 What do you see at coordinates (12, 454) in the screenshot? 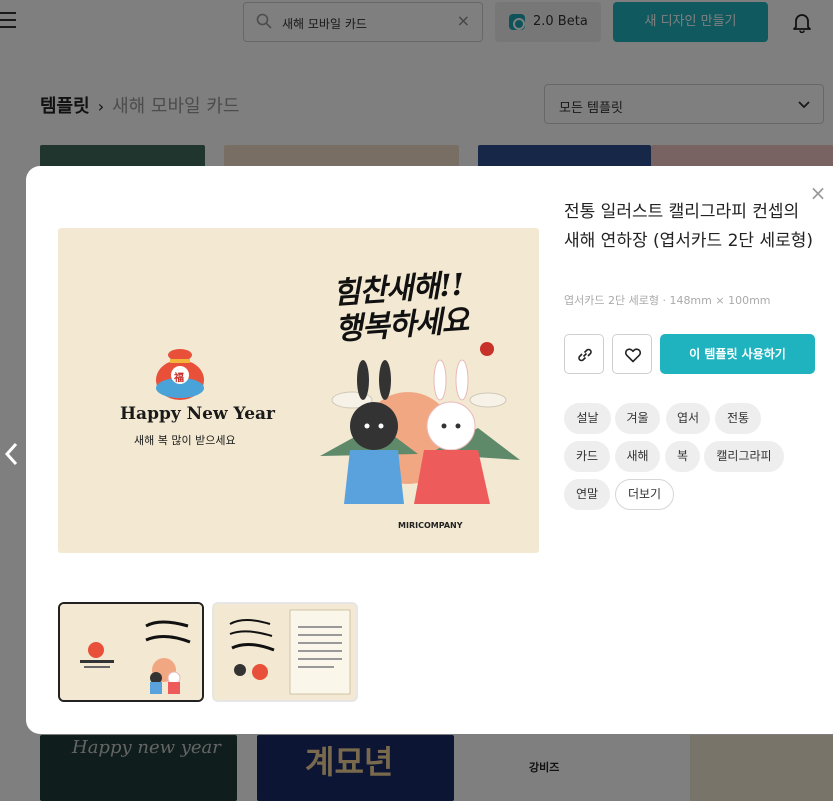
I see `chevron-left-icon` at bounding box center [12, 454].